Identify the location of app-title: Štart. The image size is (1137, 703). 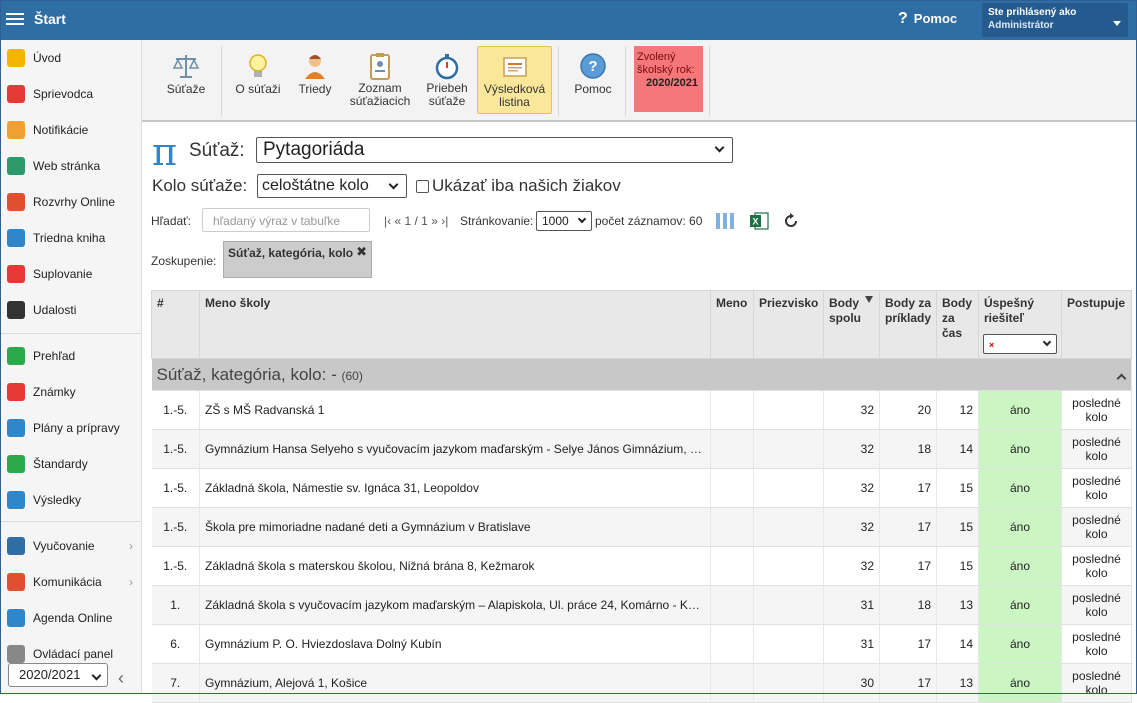
(50, 19).